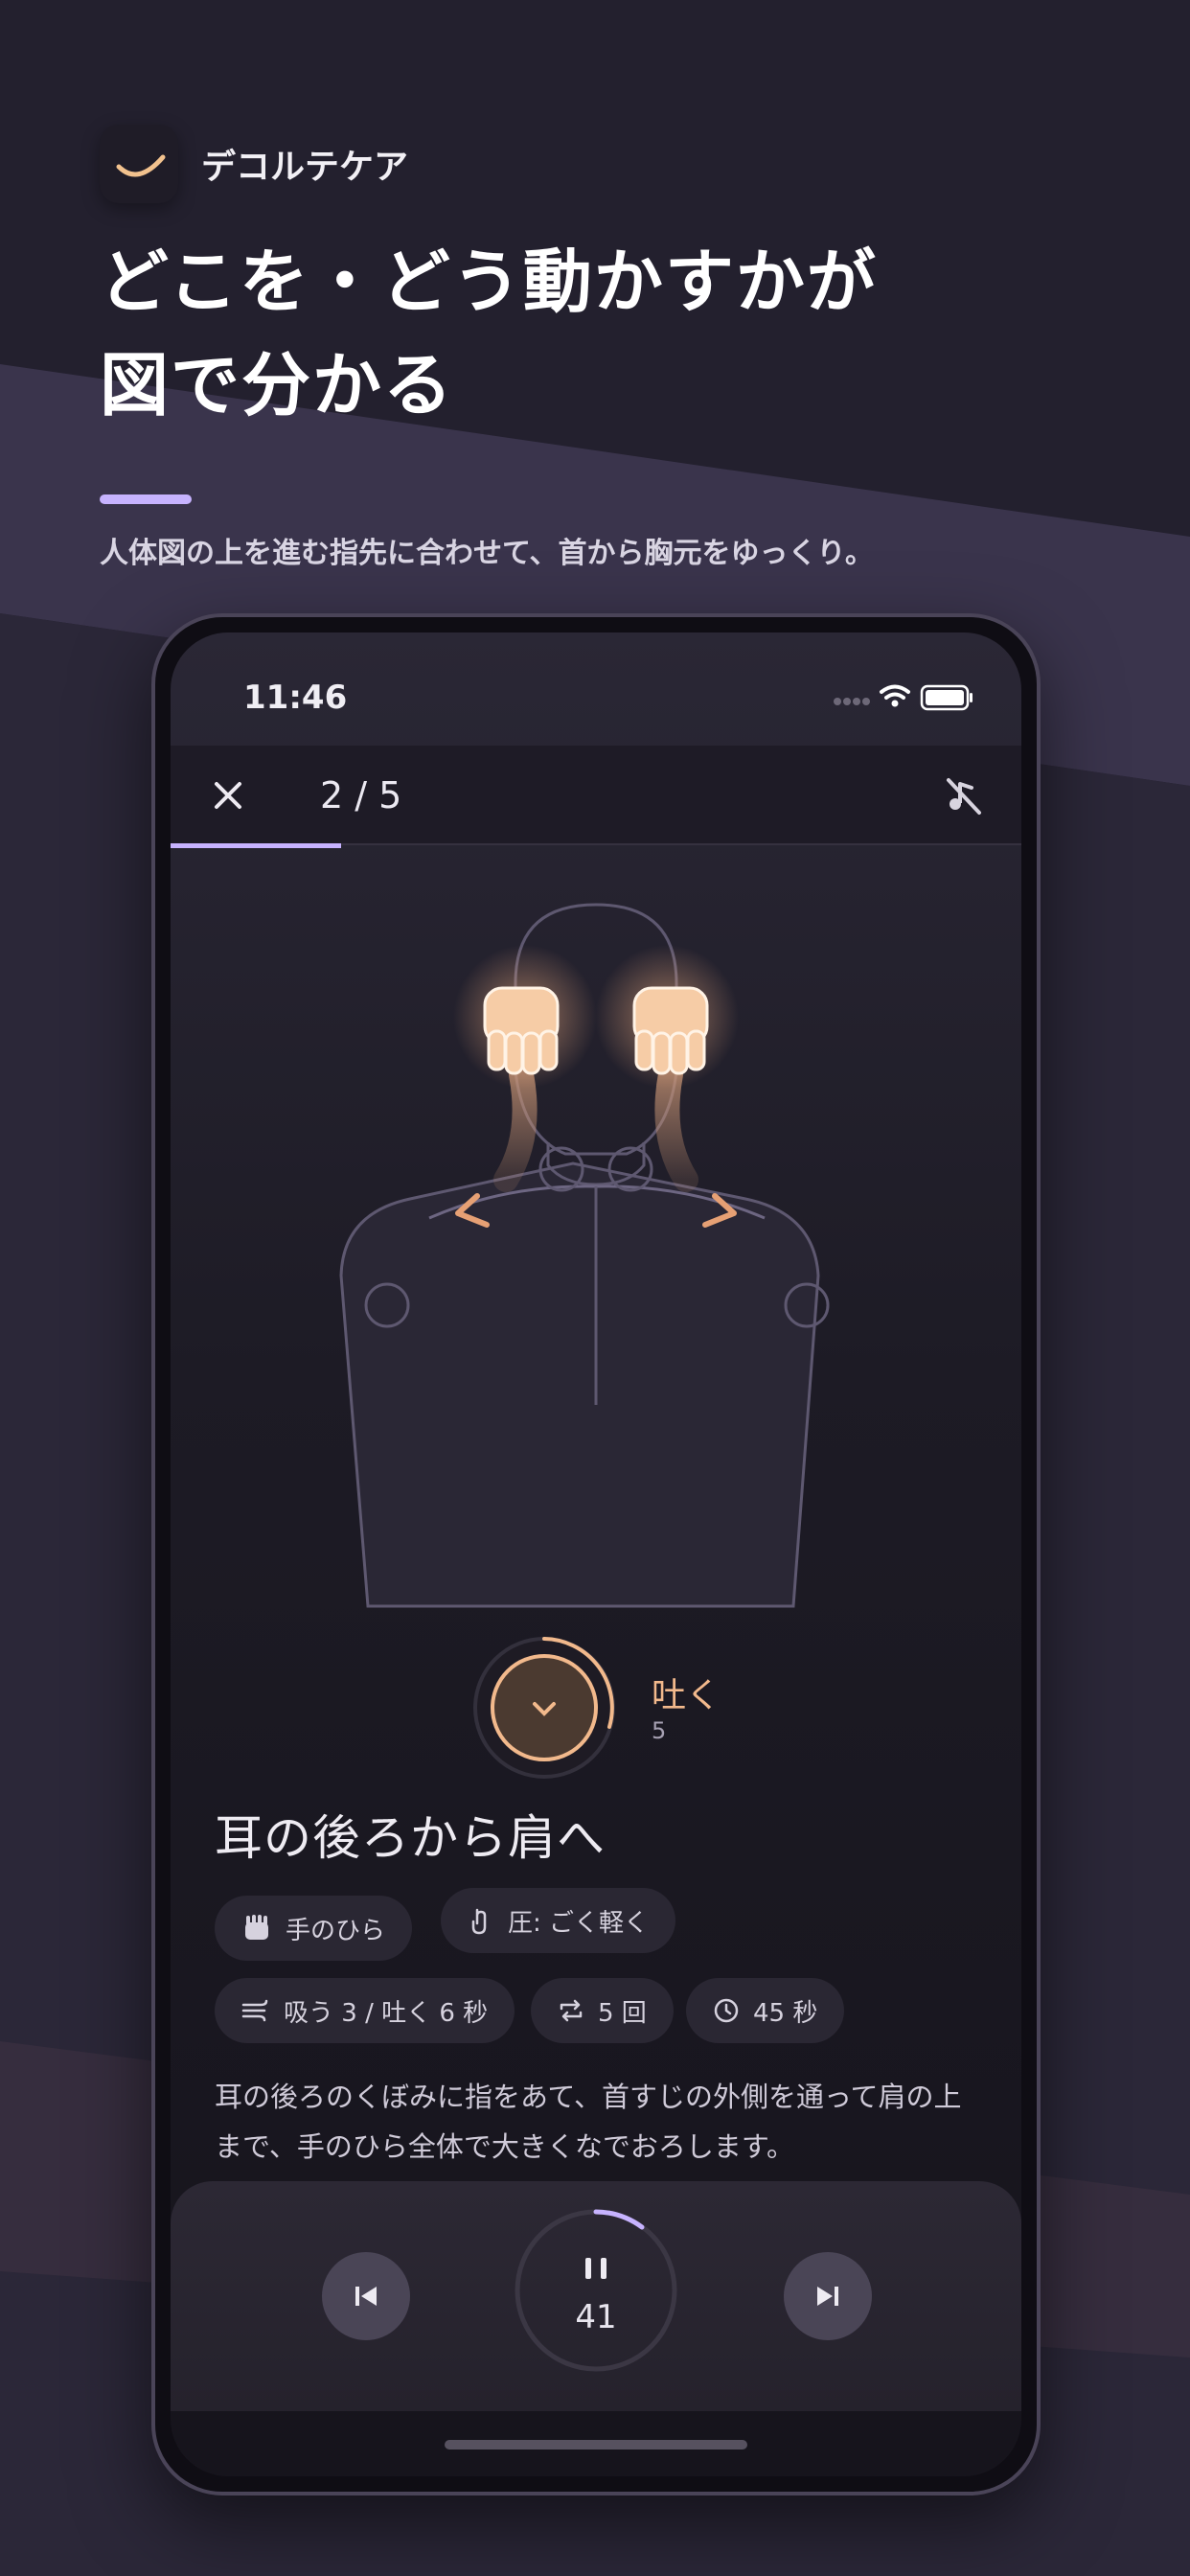 The image size is (1190, 2576). I want to click on chip-repetitions: 5 回, so click(603, 2011).